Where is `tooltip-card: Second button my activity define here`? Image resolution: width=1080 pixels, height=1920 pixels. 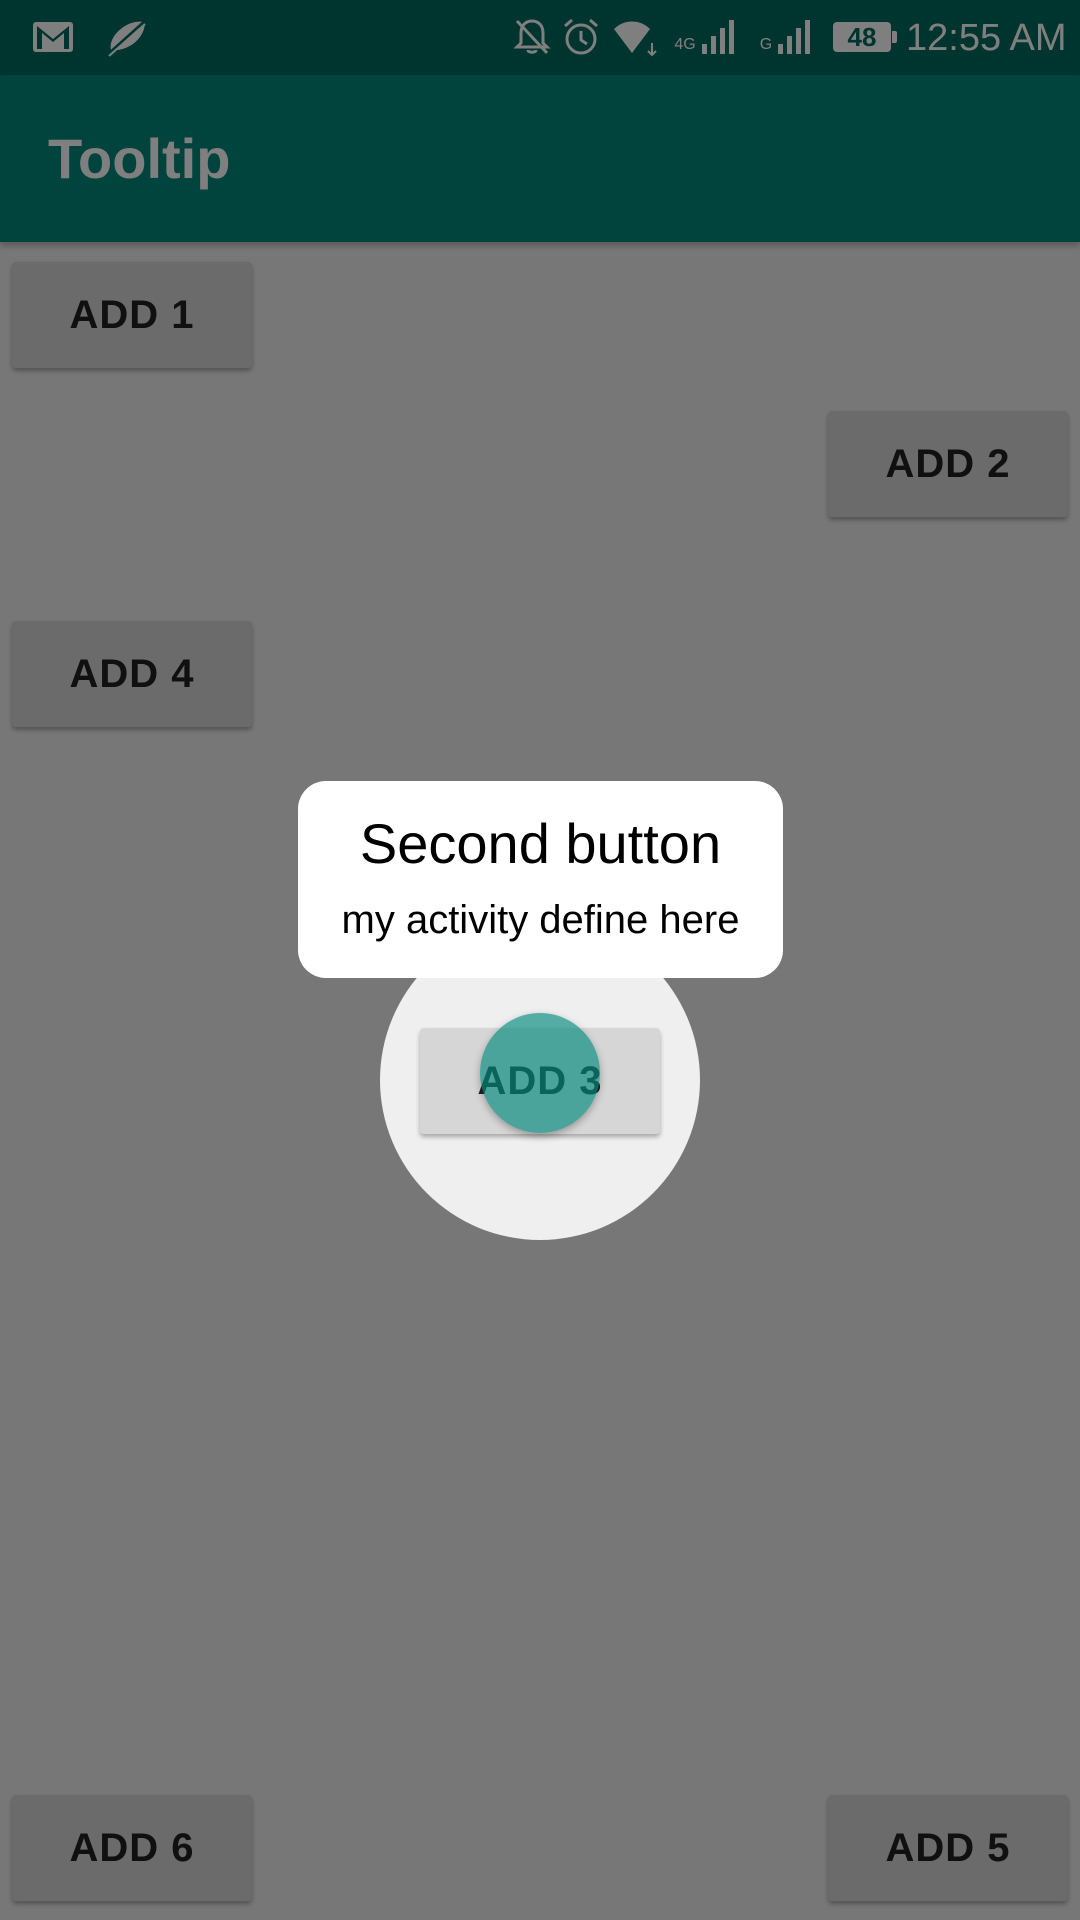 tooltip-card: Second button my activity define here is located at coordinates (540, 879).